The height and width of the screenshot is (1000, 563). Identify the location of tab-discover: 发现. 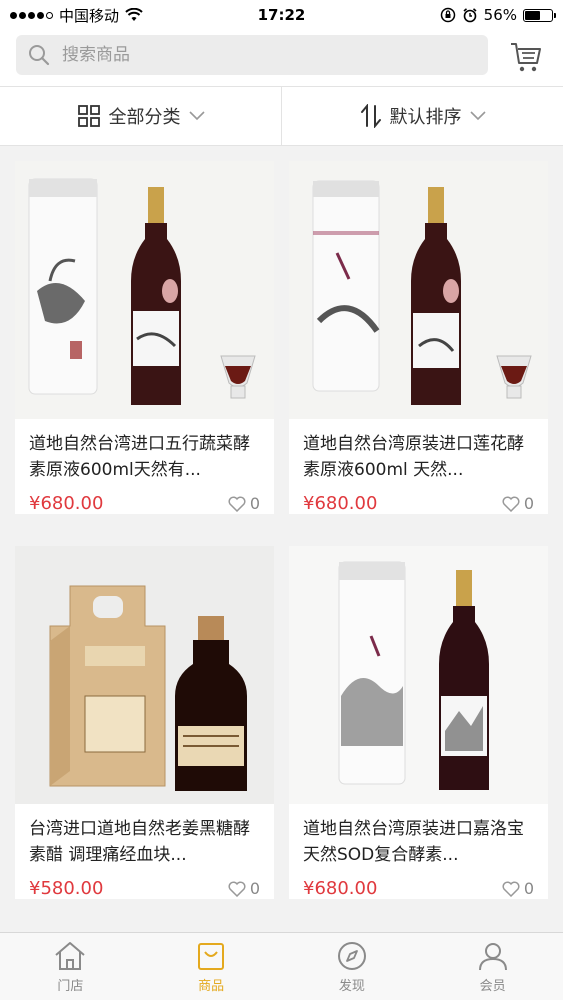
(352, 966).